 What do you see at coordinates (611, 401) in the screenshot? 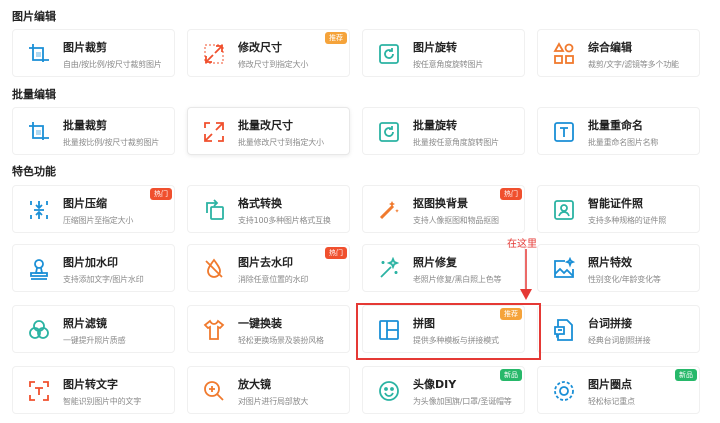
I see `card-desc: 轻松标记重点` at bounding box center [611, 401].